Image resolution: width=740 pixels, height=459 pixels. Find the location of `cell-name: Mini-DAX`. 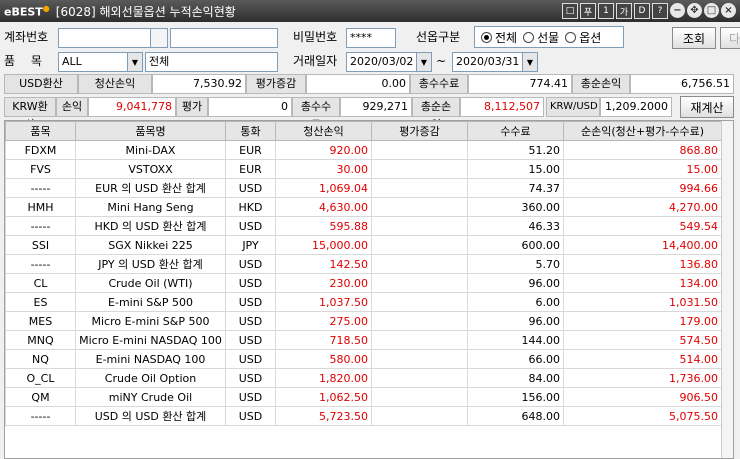

cell-name: Mini-DAX is located at coordinates (150, 150).